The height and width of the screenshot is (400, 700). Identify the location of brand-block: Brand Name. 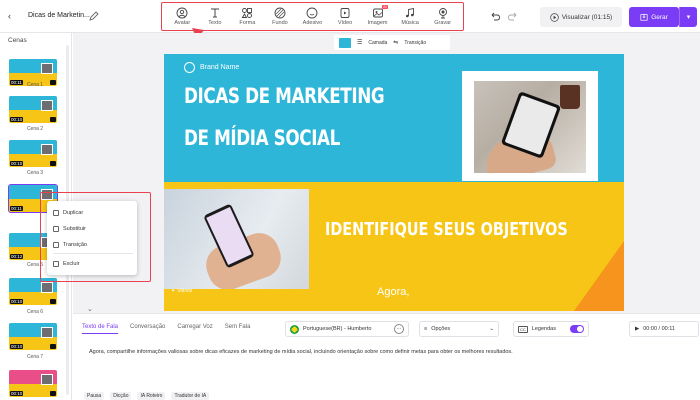
(211, 67).